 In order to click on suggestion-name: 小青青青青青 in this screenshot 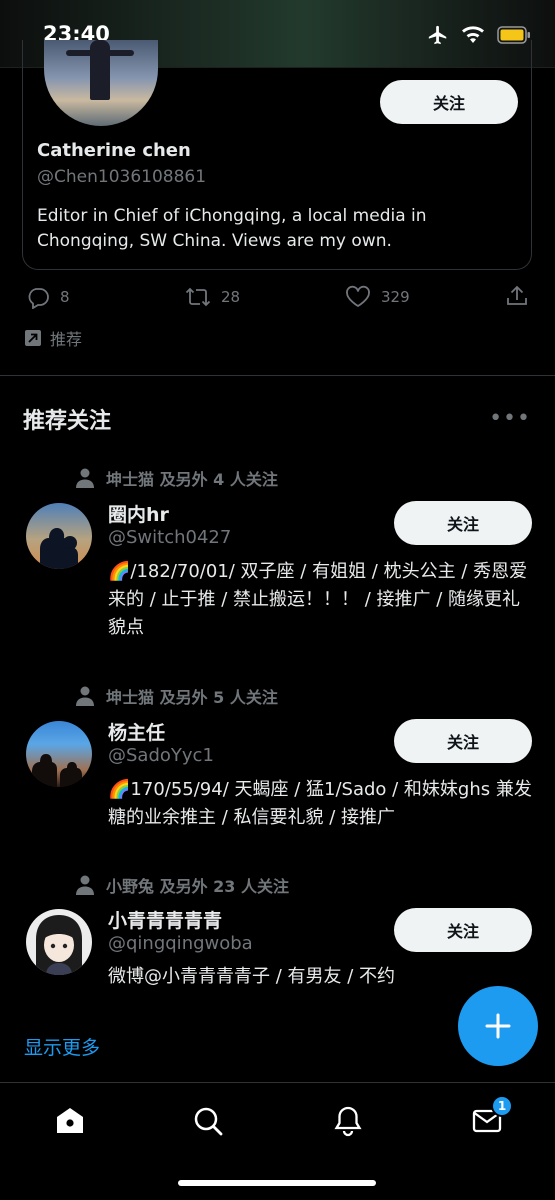, I will do `click(165, 919)`.